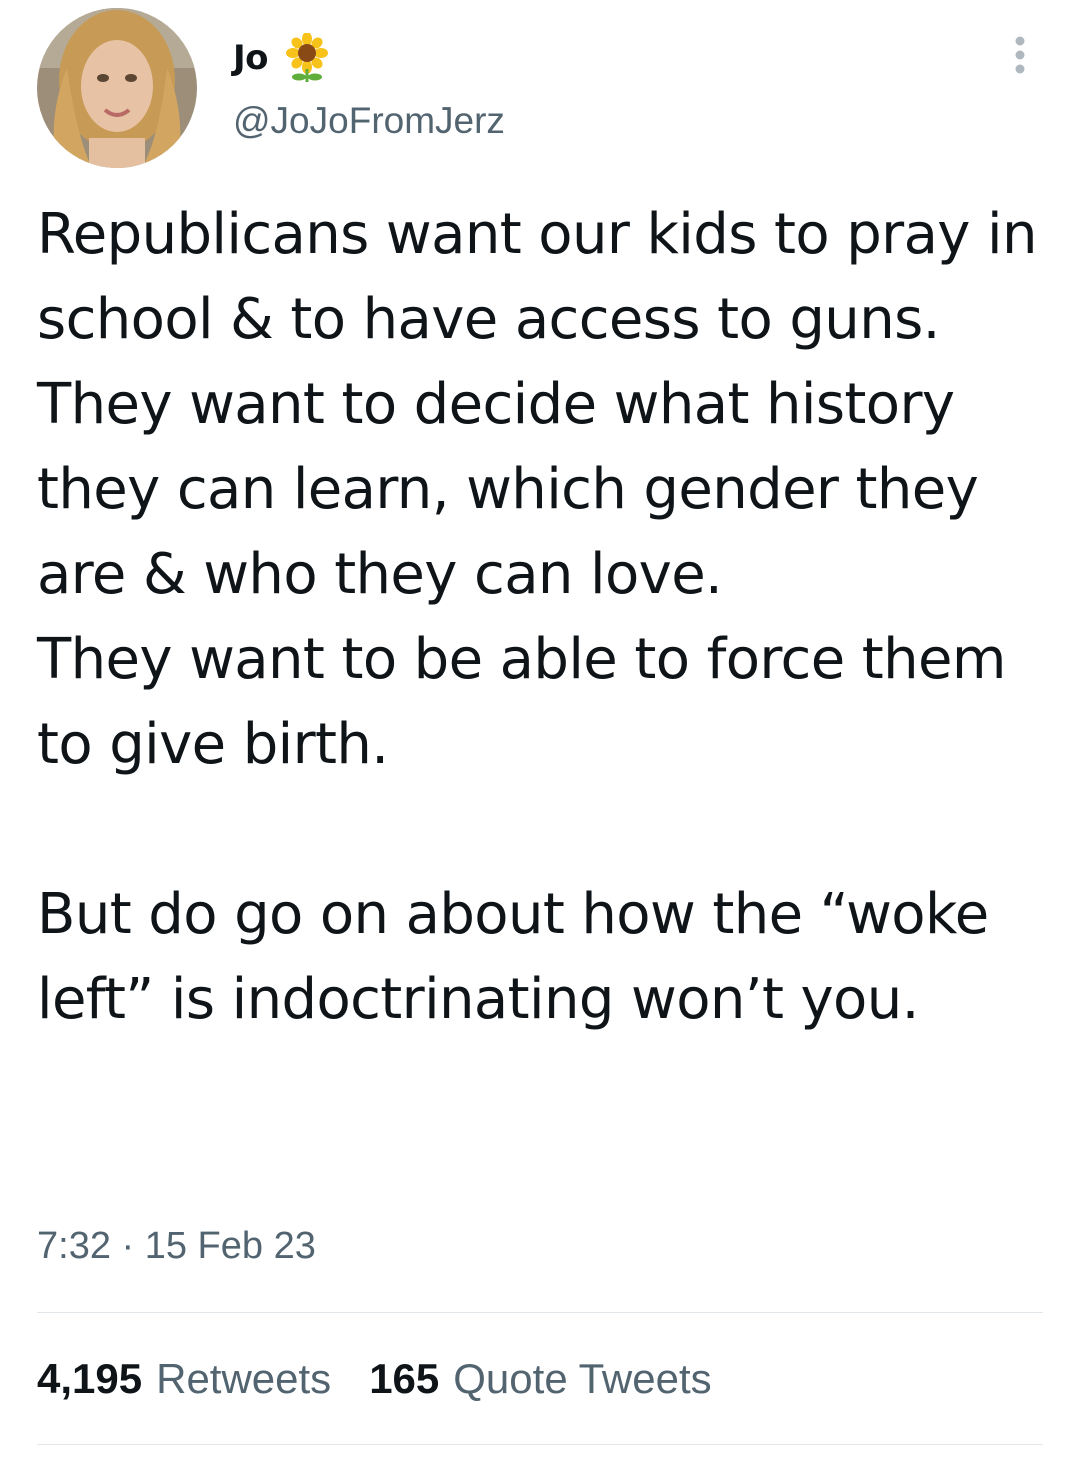 This screenshot has height=1471, width=1080. Describe the element at coordinates (176, 1246) in the screenshot. I see `tweet-timestamp: 7:32 · 15 Feb 23` at that location.